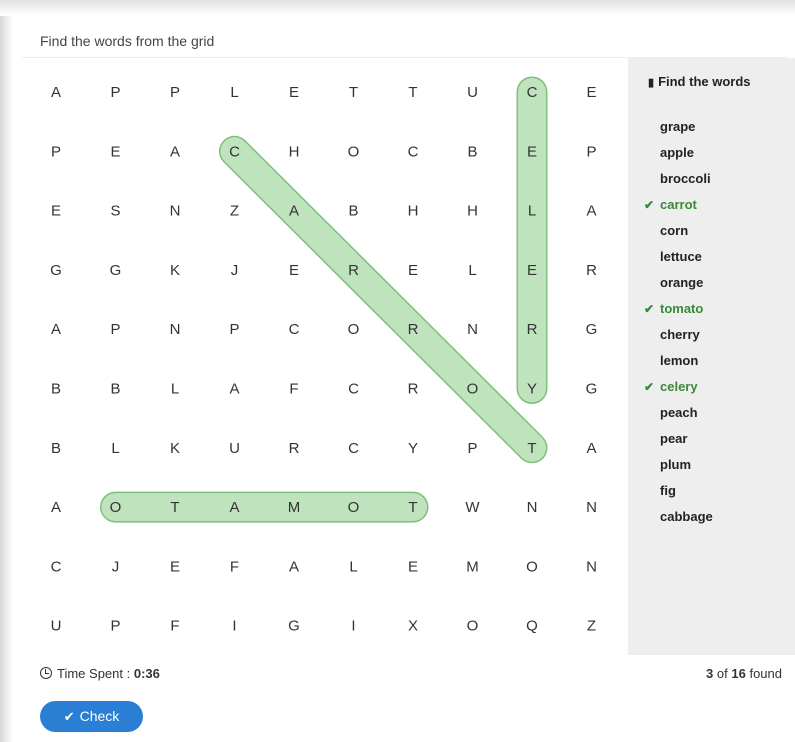 Image resolution: width=795 pixels, height=742 pixels. What do you see at coordinates (413, 626) in the screenshot?
I see `grid-letter: X` at bounding box center [413, 626].